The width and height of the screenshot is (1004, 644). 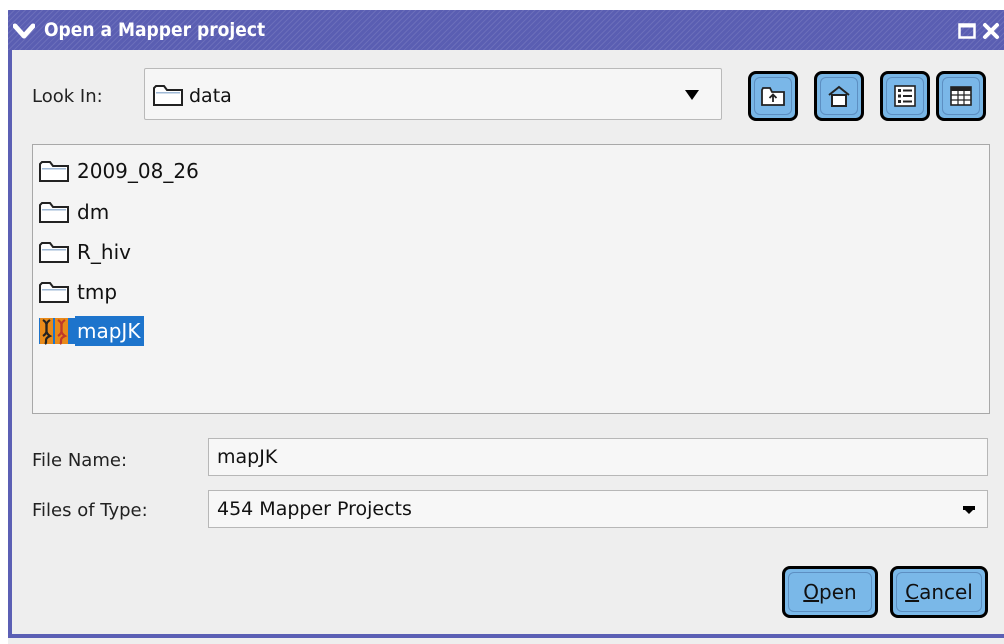 I want to click on cancel-mnemonic: C, so click(x=912, y=592).